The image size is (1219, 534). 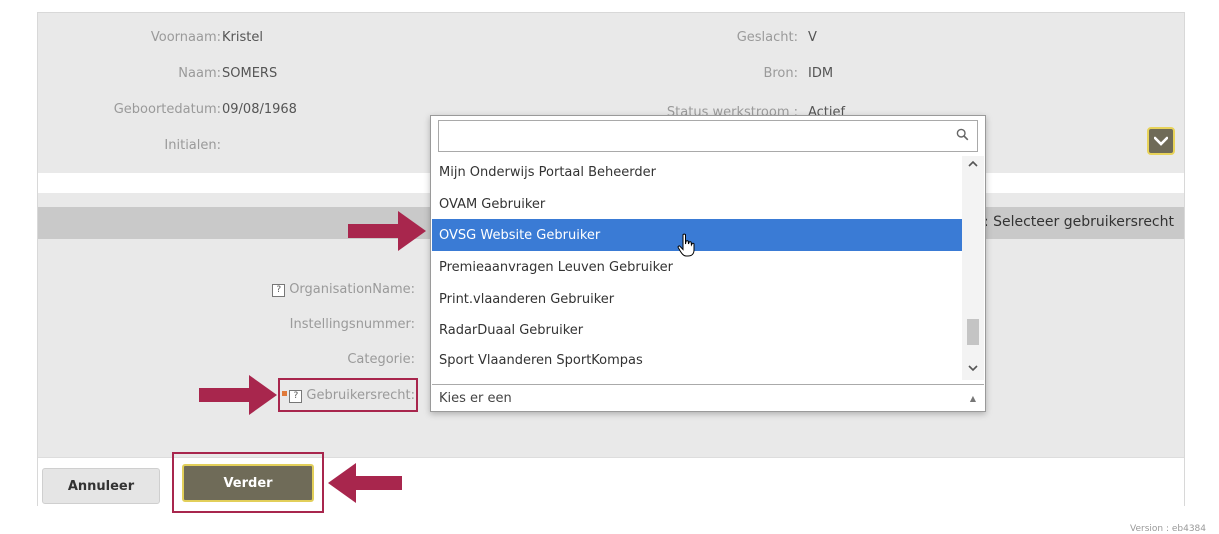 I want to click on select-placeholder: Kies er een, so click(x=475, y=398).